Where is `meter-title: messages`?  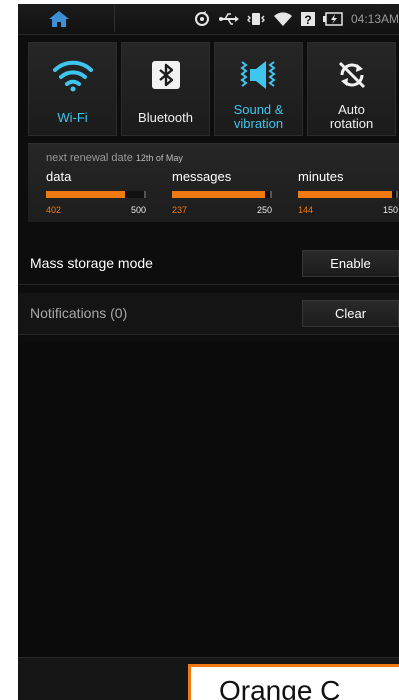 meter-title: messages is located at coordinates (202, 176).